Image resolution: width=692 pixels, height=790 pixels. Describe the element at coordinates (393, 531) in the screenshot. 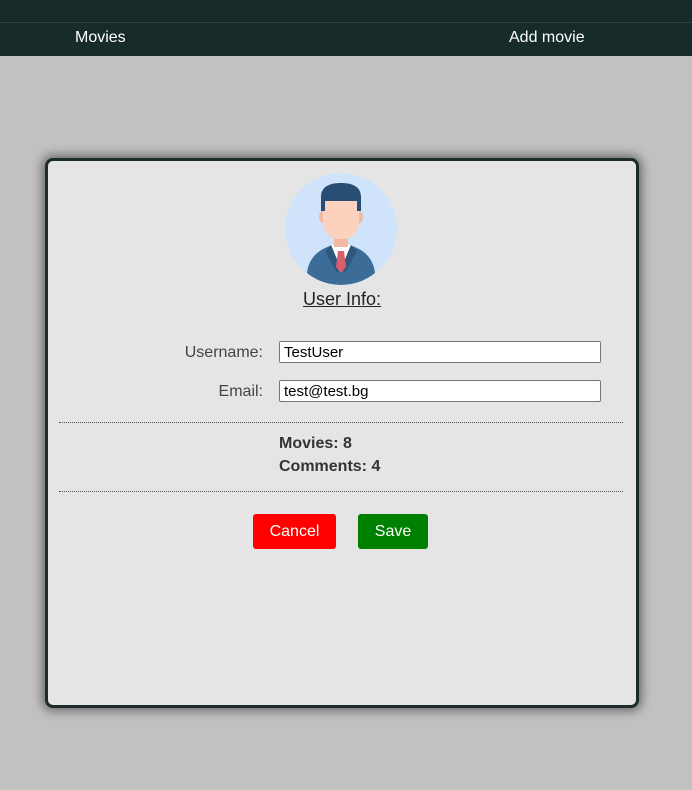

I see `save-button: Save` at that location.